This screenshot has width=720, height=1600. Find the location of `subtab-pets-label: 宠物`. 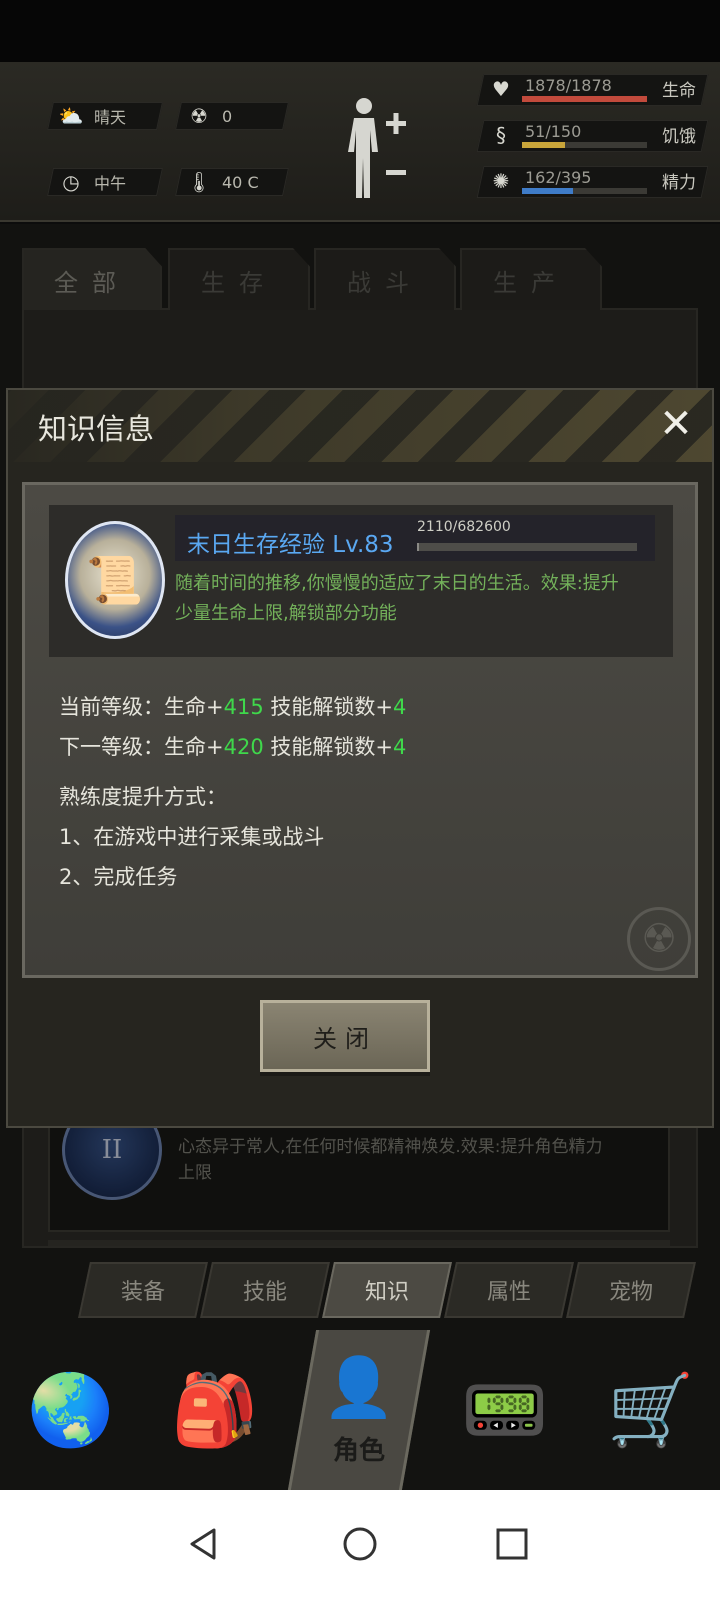

subtab-pets-label: 宠物 is located at coordinates (630, 1292).